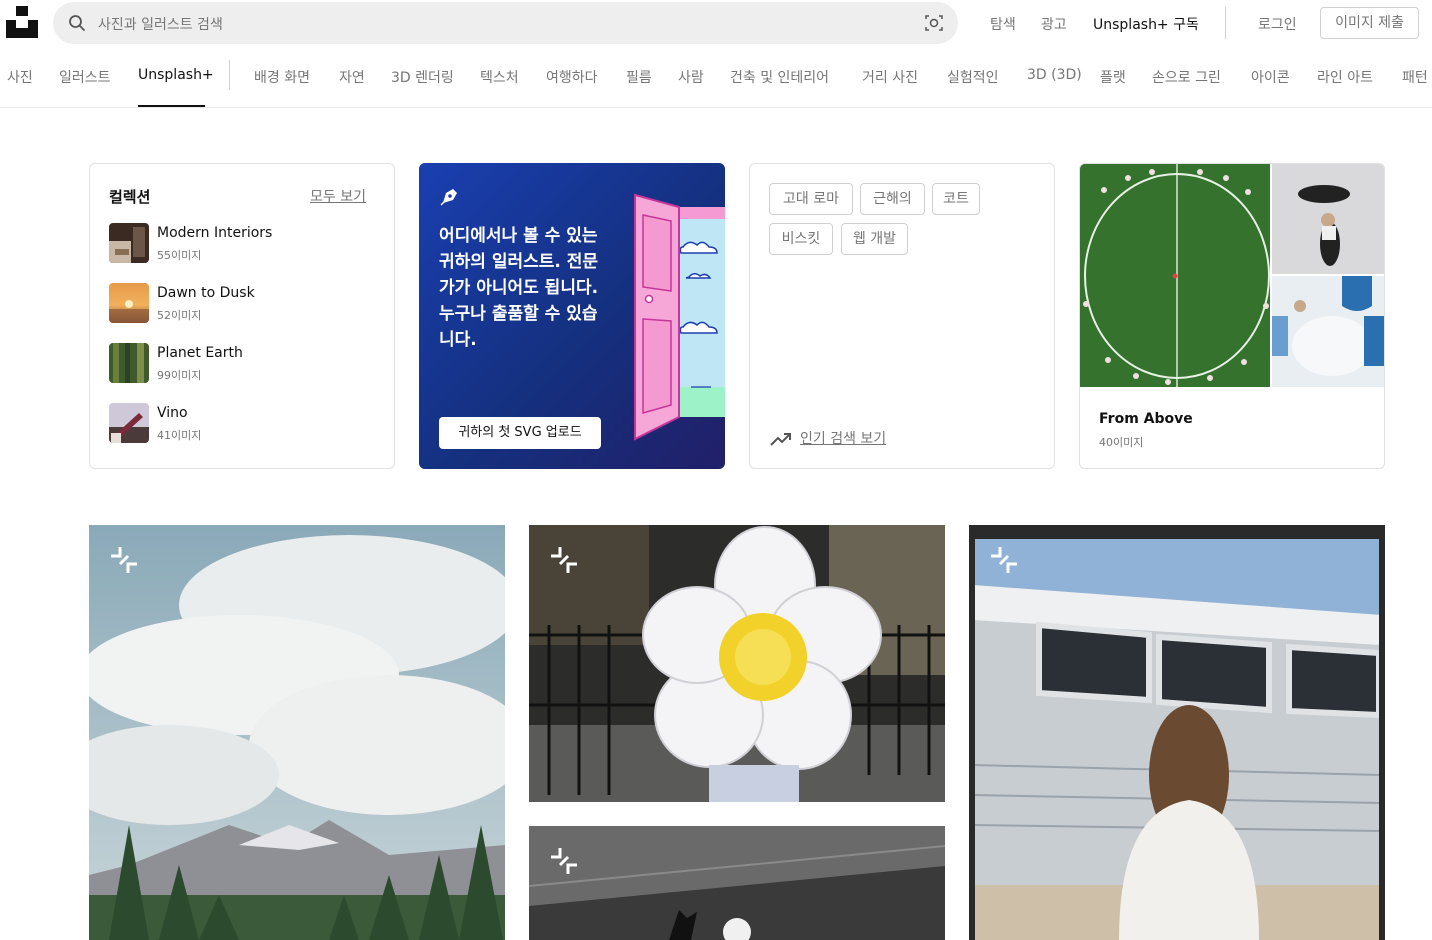 The height and width of the screenshot is (940, 1432). What do you see at coordinates (1003, 24) in the screenshot?
I see `nav-explore: 탐색` at bounding box center [1003, 24].